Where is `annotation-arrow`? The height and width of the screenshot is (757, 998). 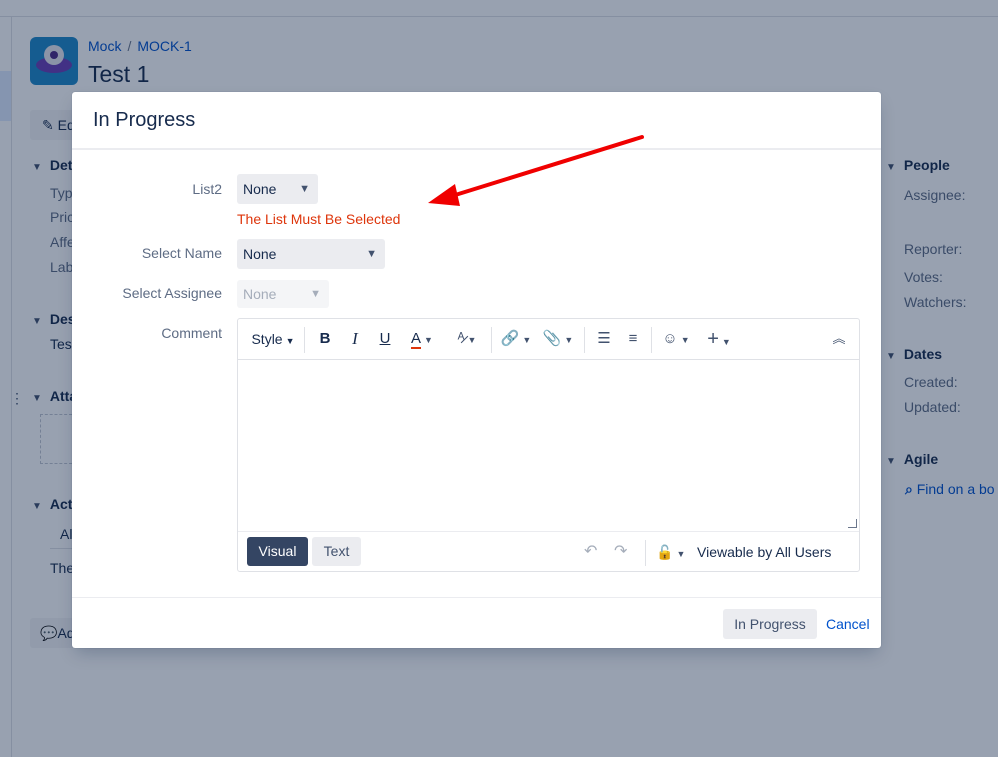
annotation-arrow is located at coordinates (536, 170).